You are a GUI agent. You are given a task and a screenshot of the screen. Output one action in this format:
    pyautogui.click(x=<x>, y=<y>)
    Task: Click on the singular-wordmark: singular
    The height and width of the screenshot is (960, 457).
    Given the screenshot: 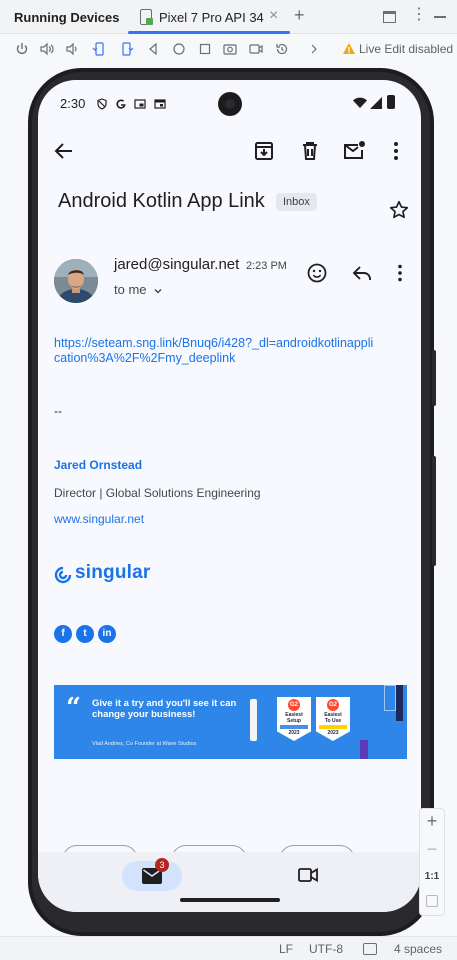 What is the action you would take?
    pyautogui.click(x=113, y=572)
    